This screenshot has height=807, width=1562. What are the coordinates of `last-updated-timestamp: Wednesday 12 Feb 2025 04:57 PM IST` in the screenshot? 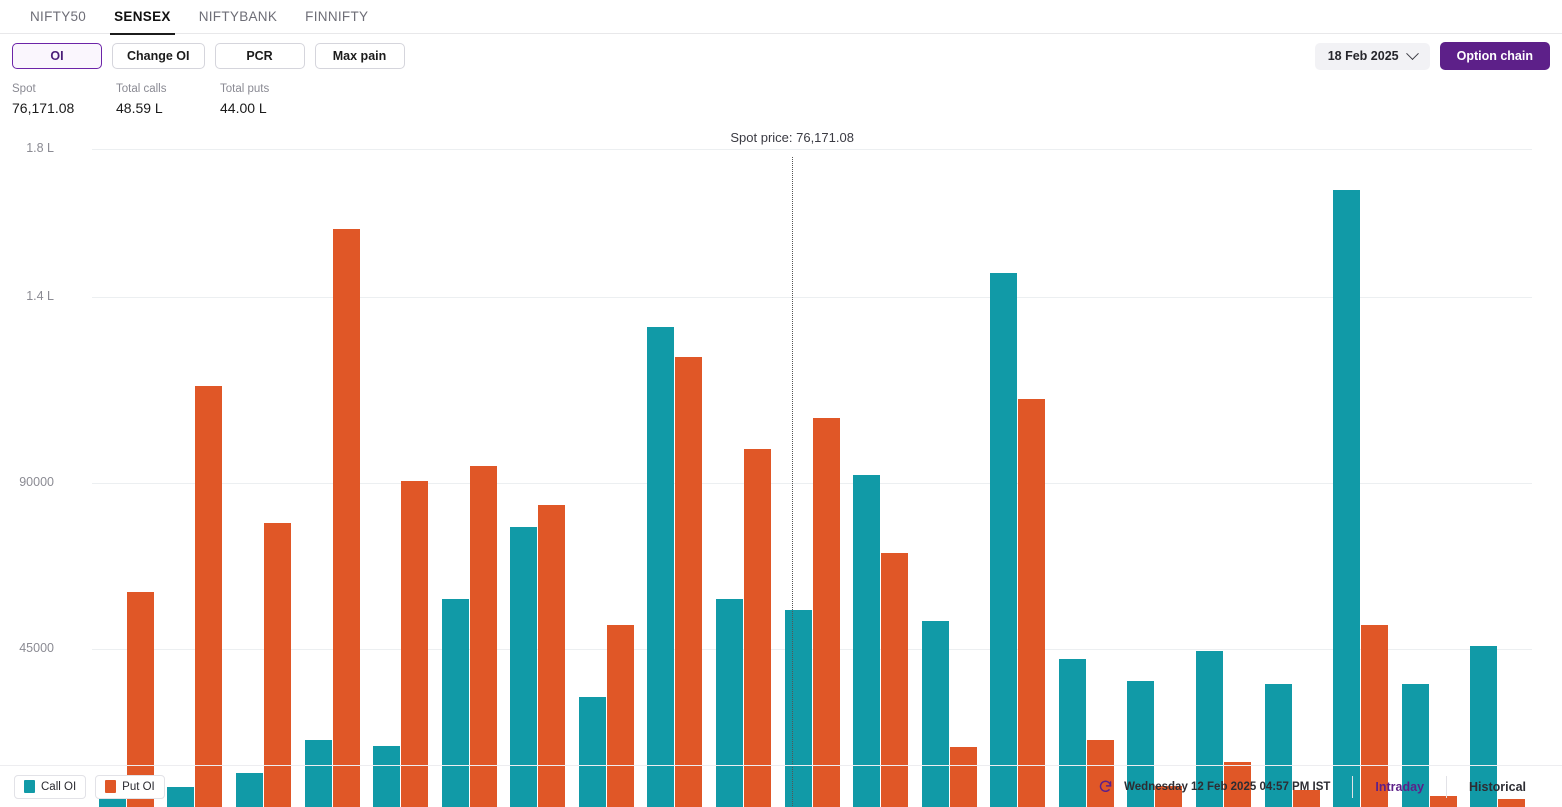 It's located at (1227, 786).